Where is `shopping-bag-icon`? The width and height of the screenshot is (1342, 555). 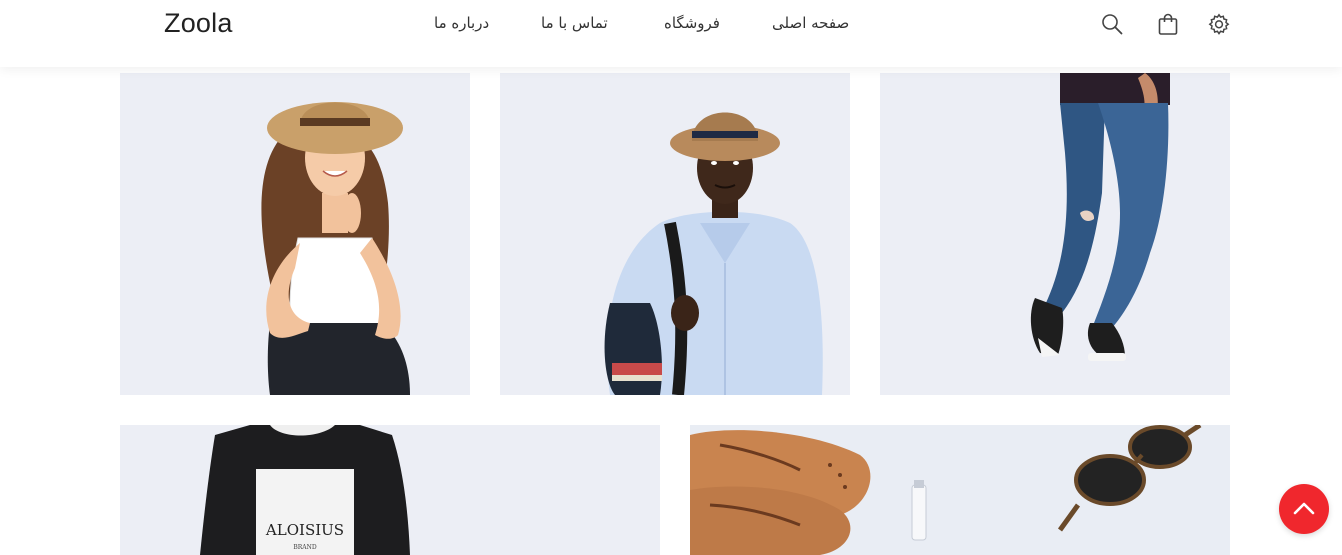 shopping-bag-icon is located at coordinates (1168, 24).